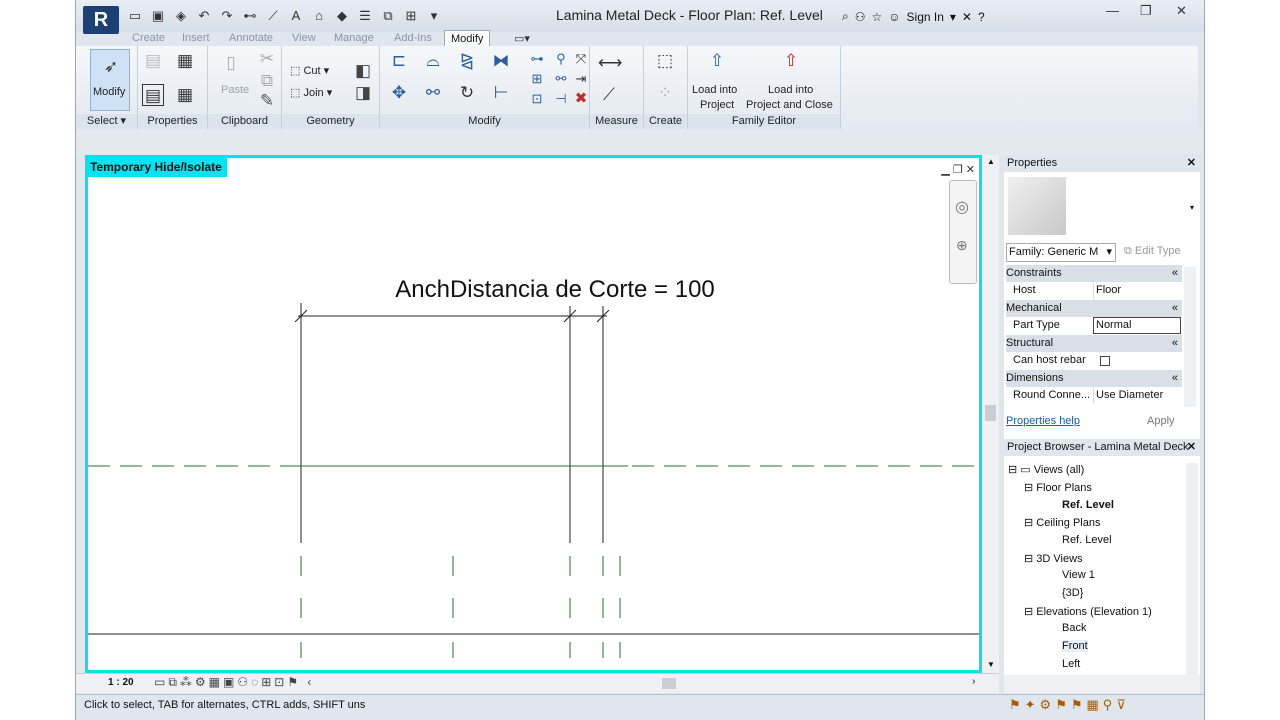  What do you see at coordinates (185, 61) in the screenshot?
I see `family-types-icon: ▦` at bounding box center [185, 61].